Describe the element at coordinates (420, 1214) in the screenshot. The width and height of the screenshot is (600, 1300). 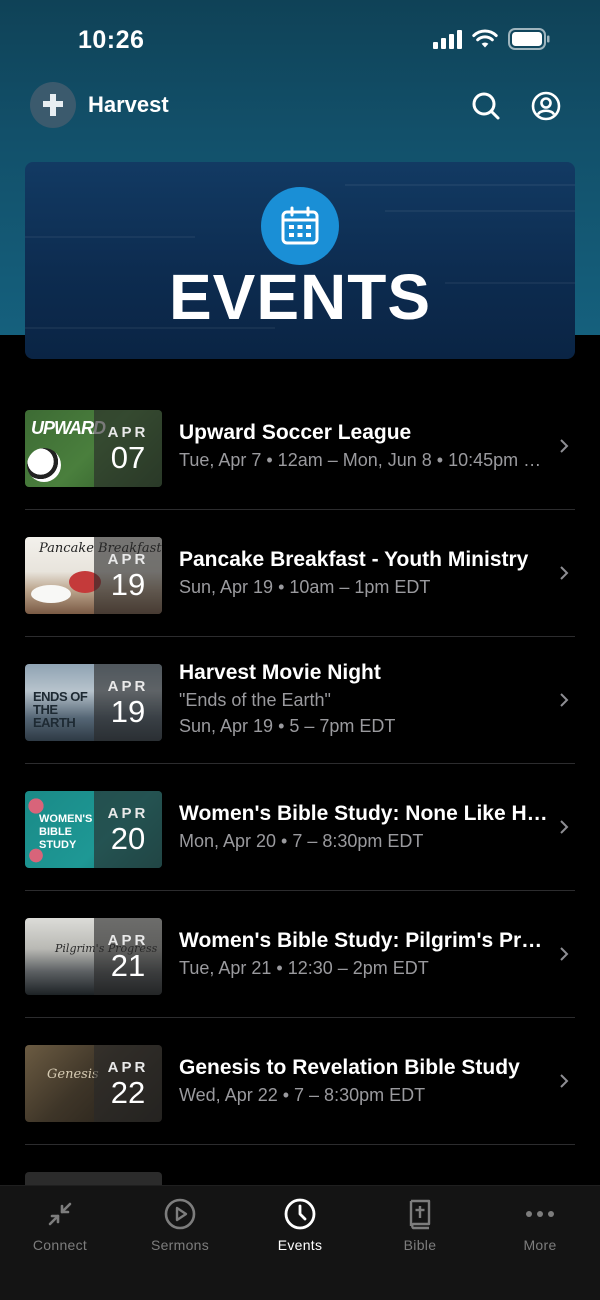
I see `bible-icon` at that location.